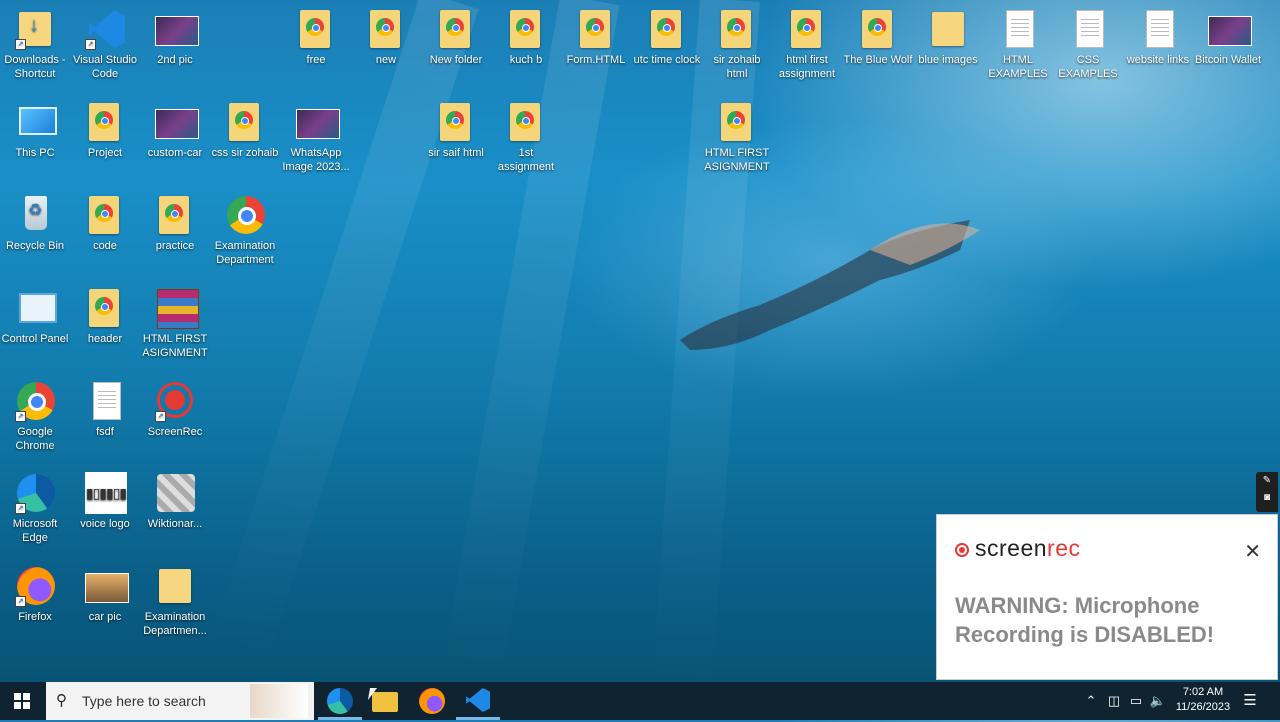 Image resolution: width=1280 pixels, height=722 pixels. Describe the element at coordinates (175, 586) in the screenshot. I see `folder-icon` at that location.